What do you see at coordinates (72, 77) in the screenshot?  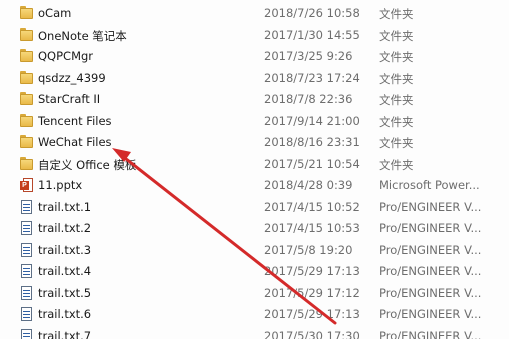 I see `file-name: qsdzz_4399` at bounding box center [72, 77].